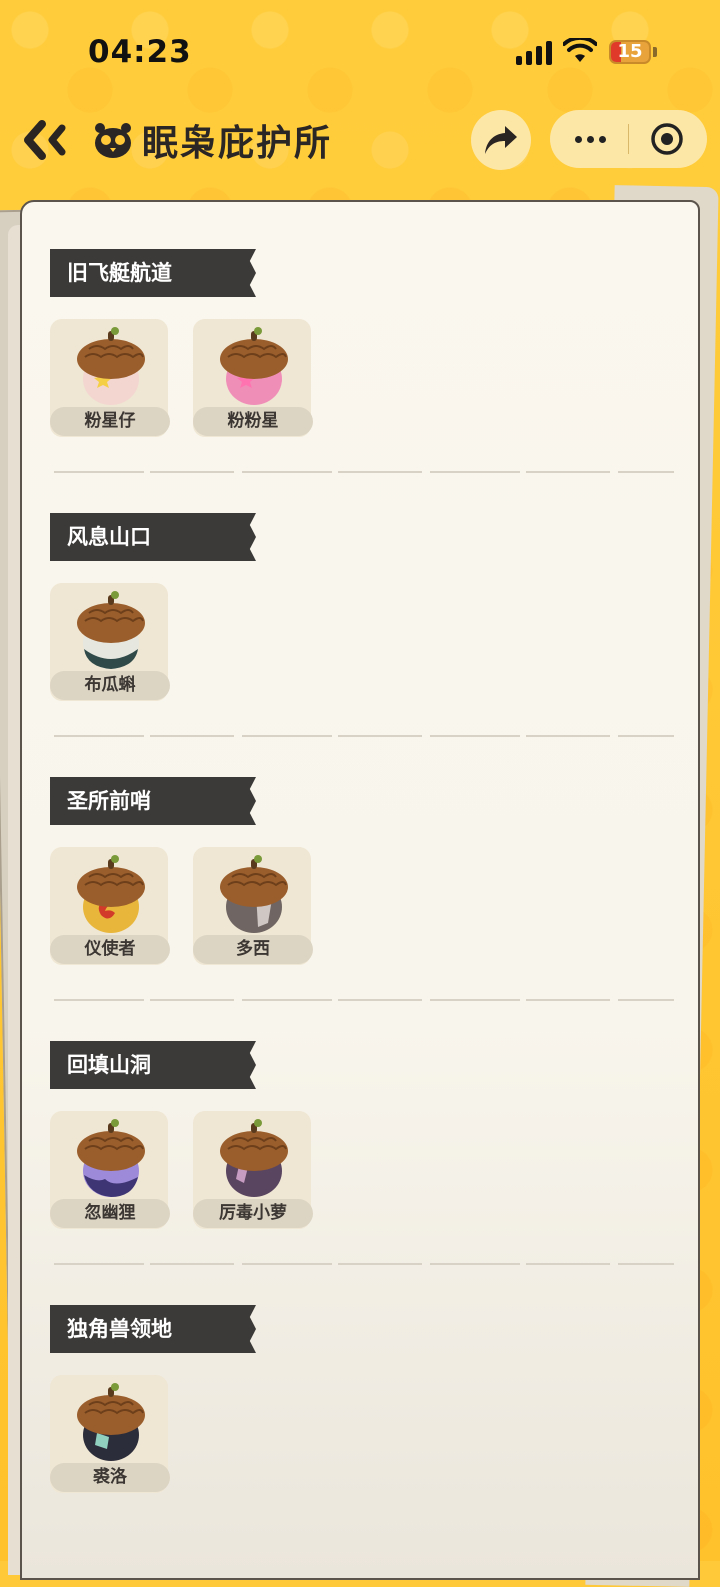  I want to click on capsule-divider, so click(628, 139).